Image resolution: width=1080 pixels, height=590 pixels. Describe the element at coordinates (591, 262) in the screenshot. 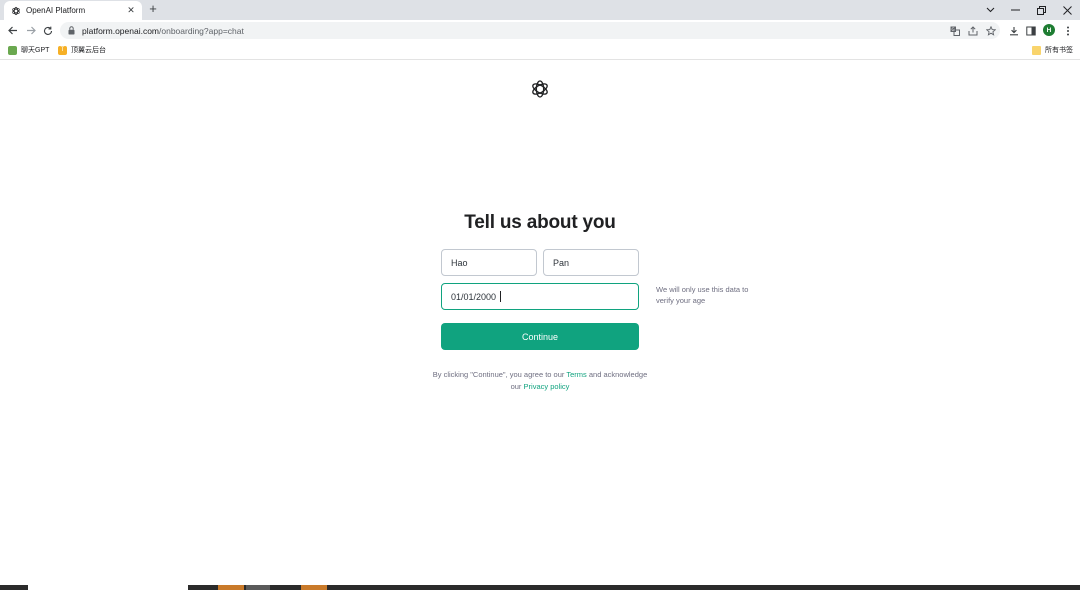

I see `last-name-field` at that location.